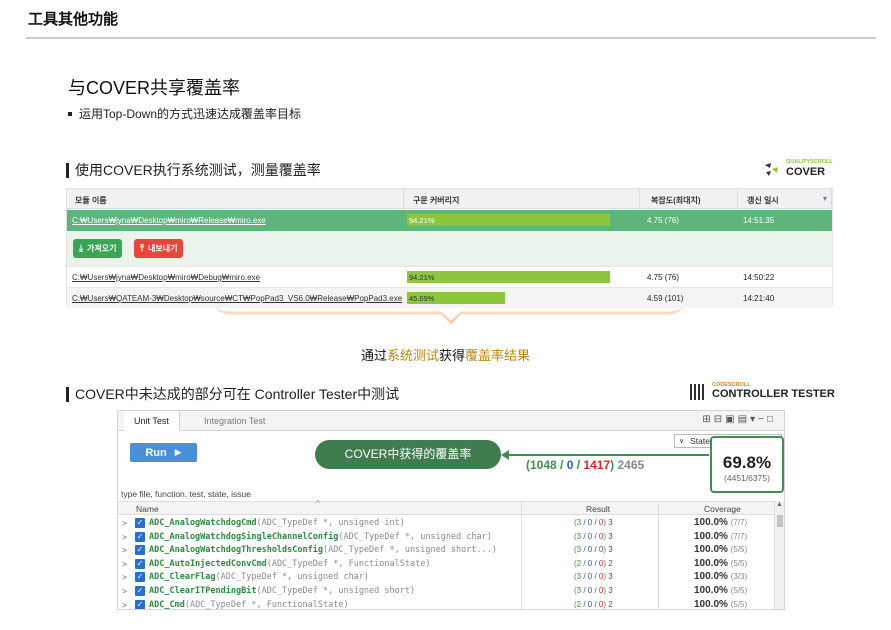  I want to click on function-args: (ADC_TypeDef *, unsigned char), so click(415, 536).